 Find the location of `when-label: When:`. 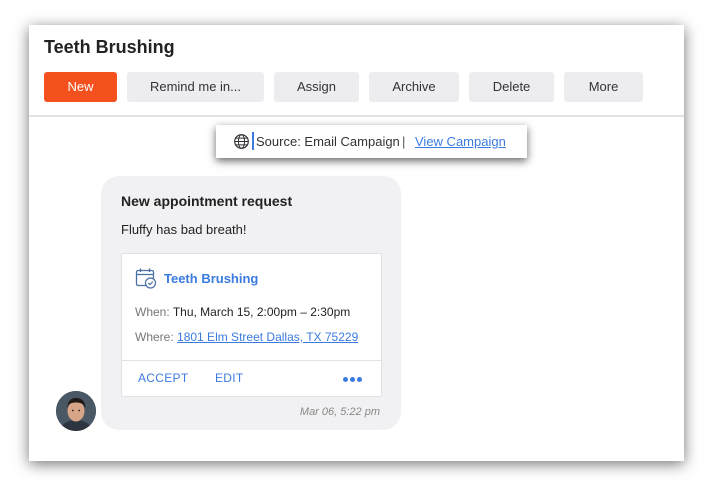

when-label: When: is located at coordinates (152, 312).